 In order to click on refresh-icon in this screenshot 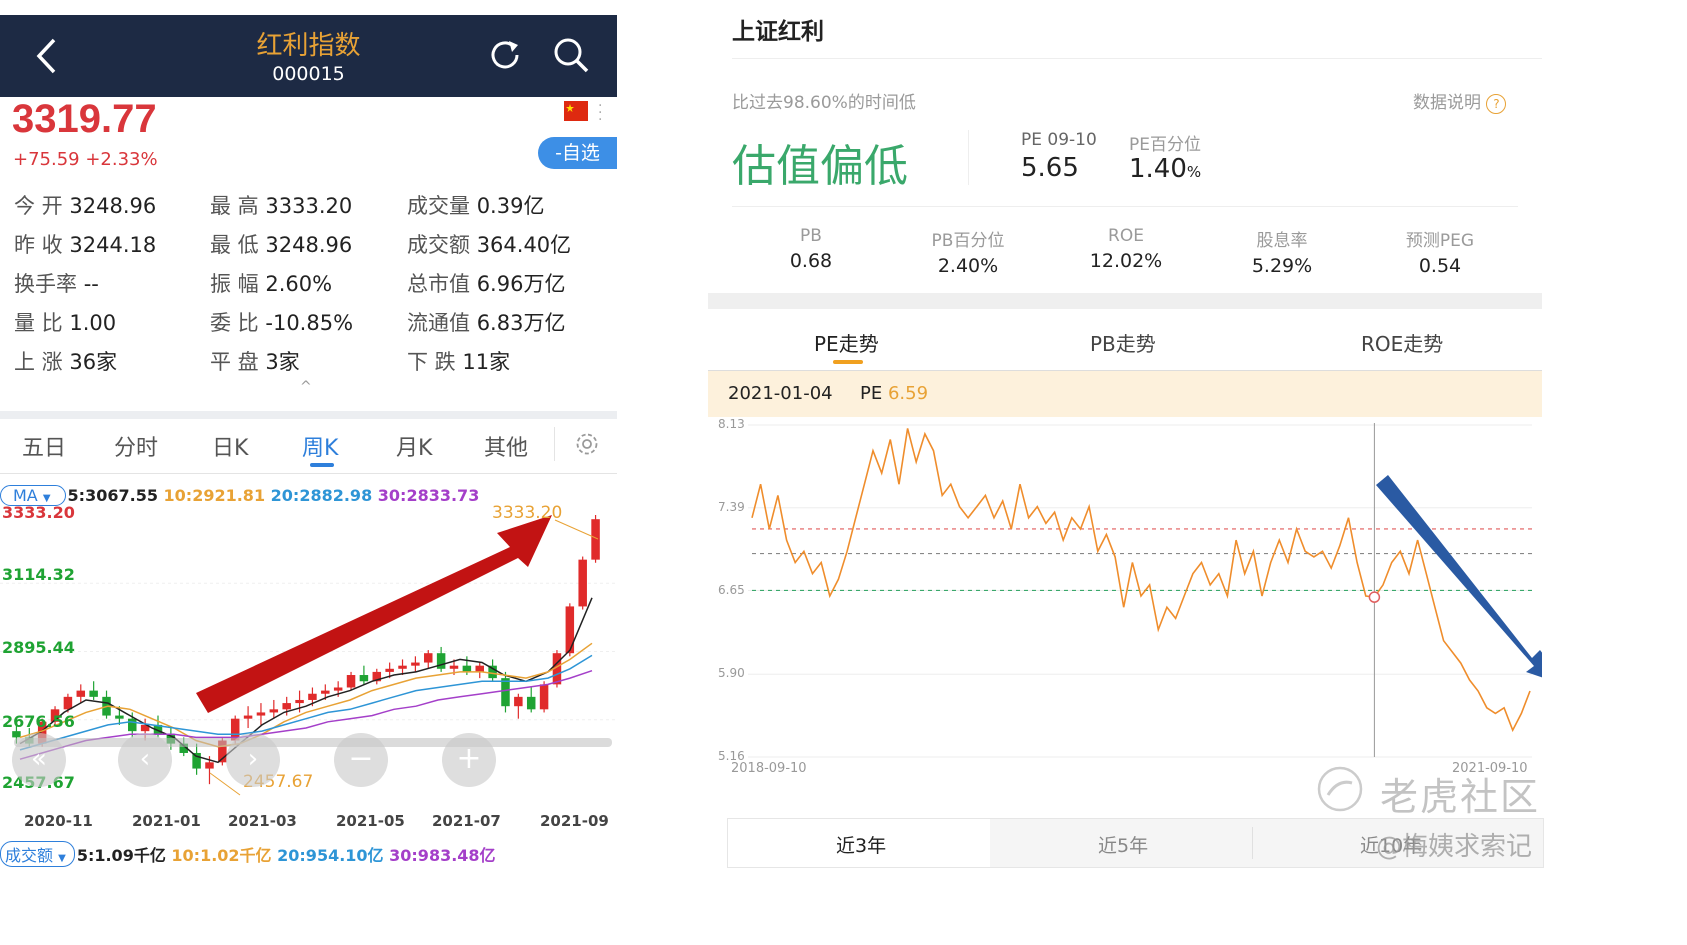, I will do `click(505, 55)`.